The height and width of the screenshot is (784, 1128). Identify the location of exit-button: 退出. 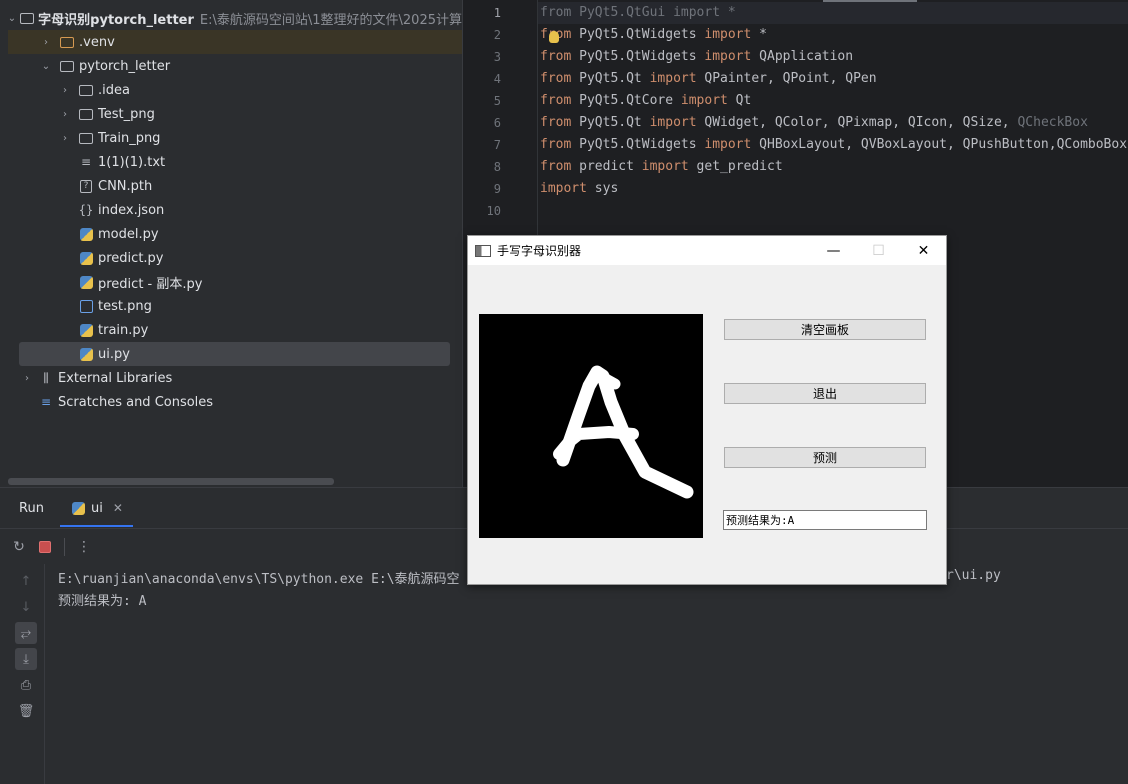
(825, 393).